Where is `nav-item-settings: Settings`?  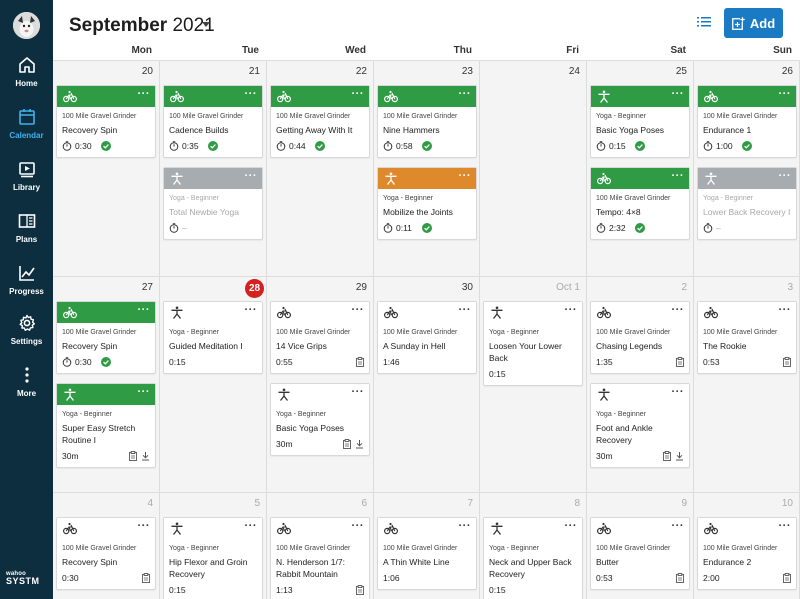 nav-item-settings: Settings is located at coordinates (26, 330).